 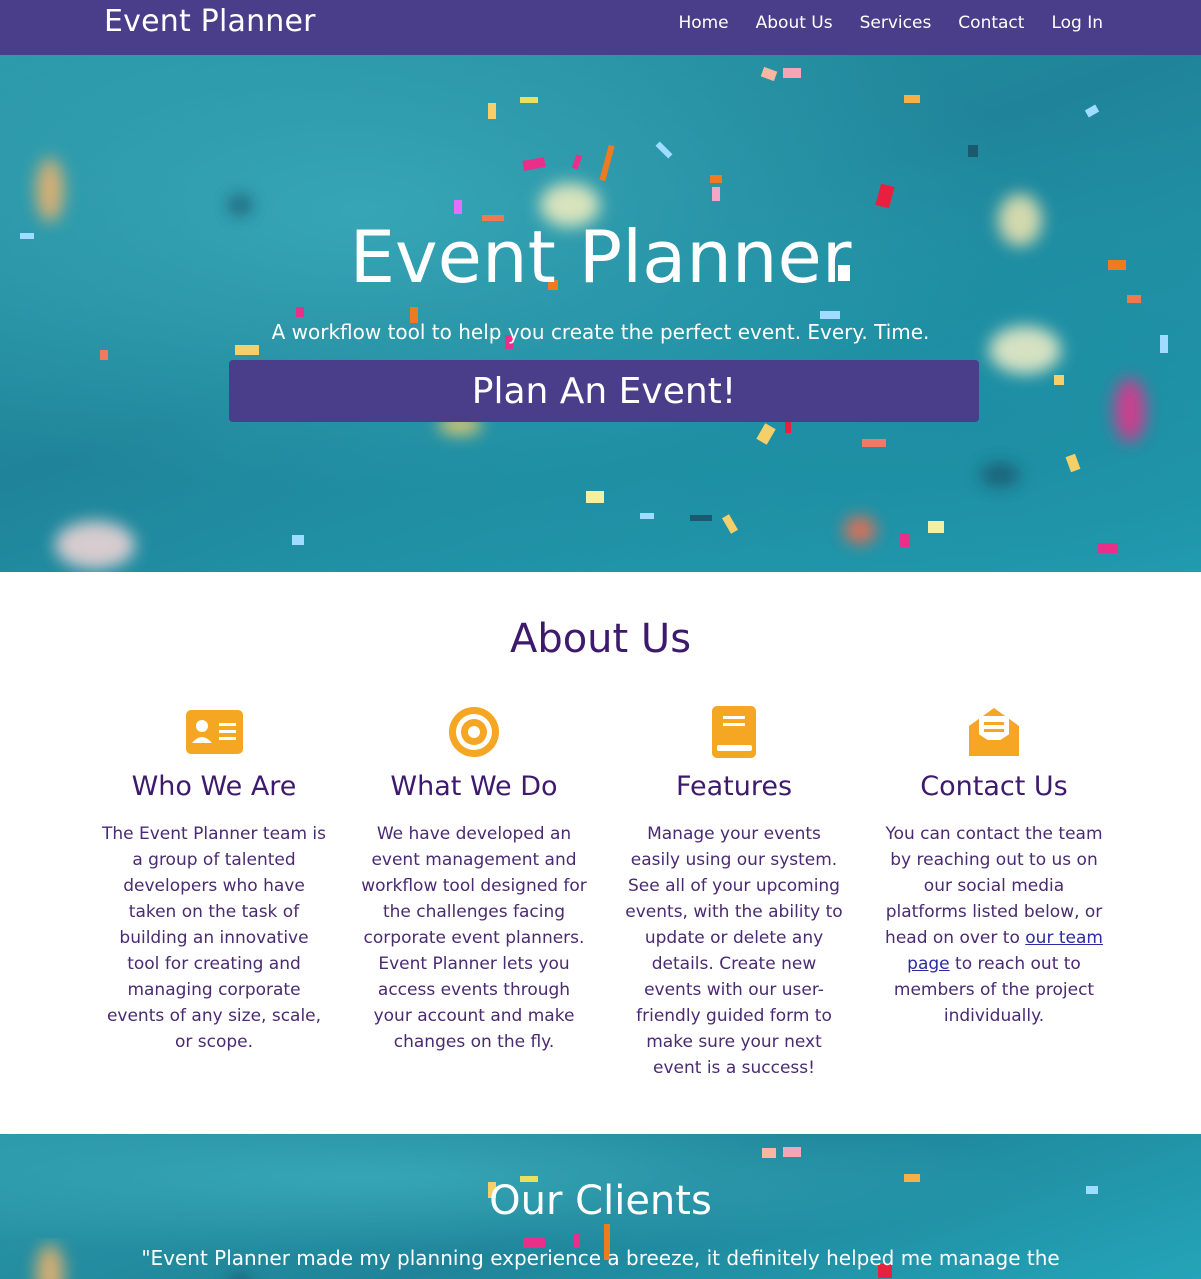 What do you see at coordinates (474, 732) in the screenshot?
I see `bullseye-icon` at bounding box center [474, 732].